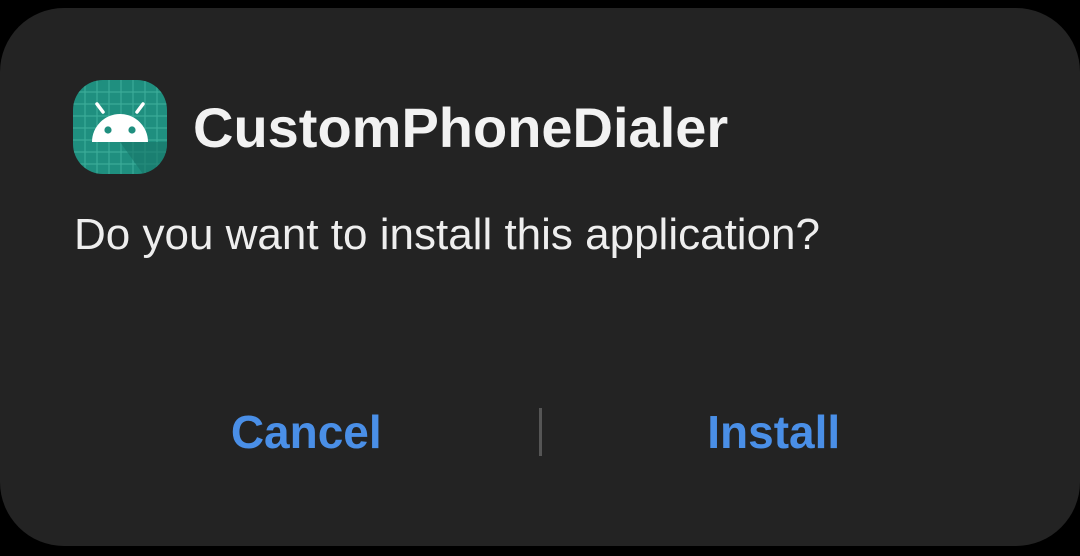  Describe the element at coordinates (540, 432) in the screenshot. I see `dialog-actions: Cancel Install` at that location.